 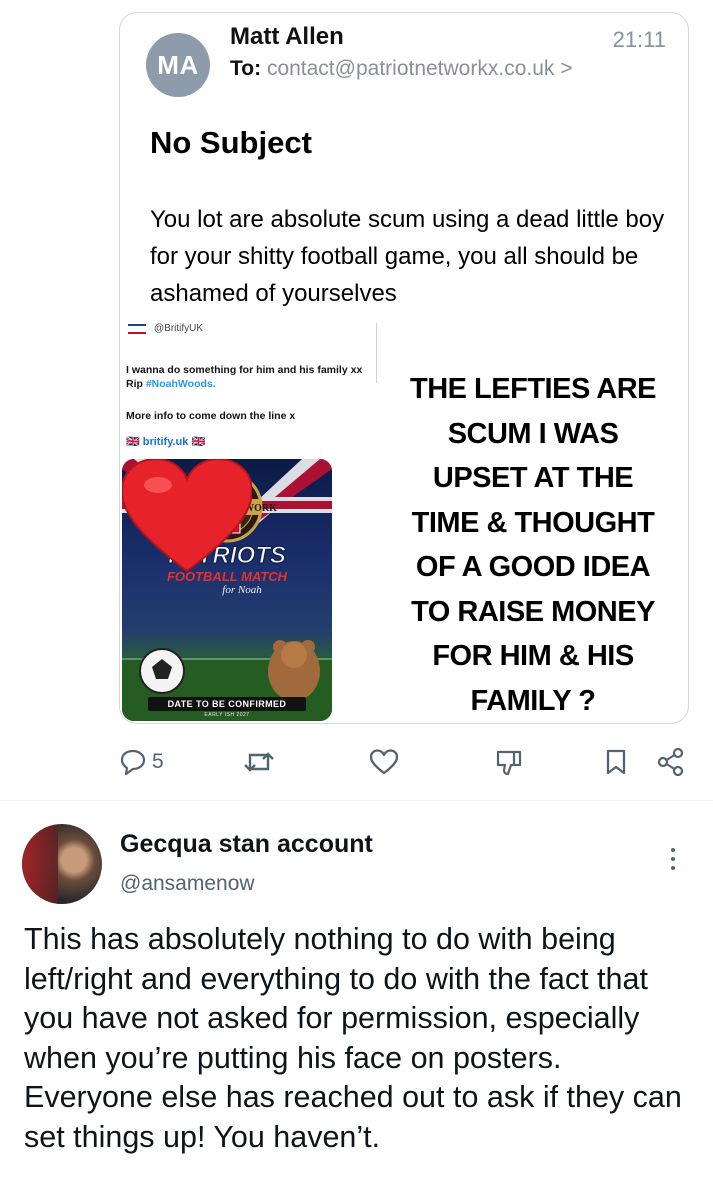 I want to click on like-icon, so click(x=384, y=762).